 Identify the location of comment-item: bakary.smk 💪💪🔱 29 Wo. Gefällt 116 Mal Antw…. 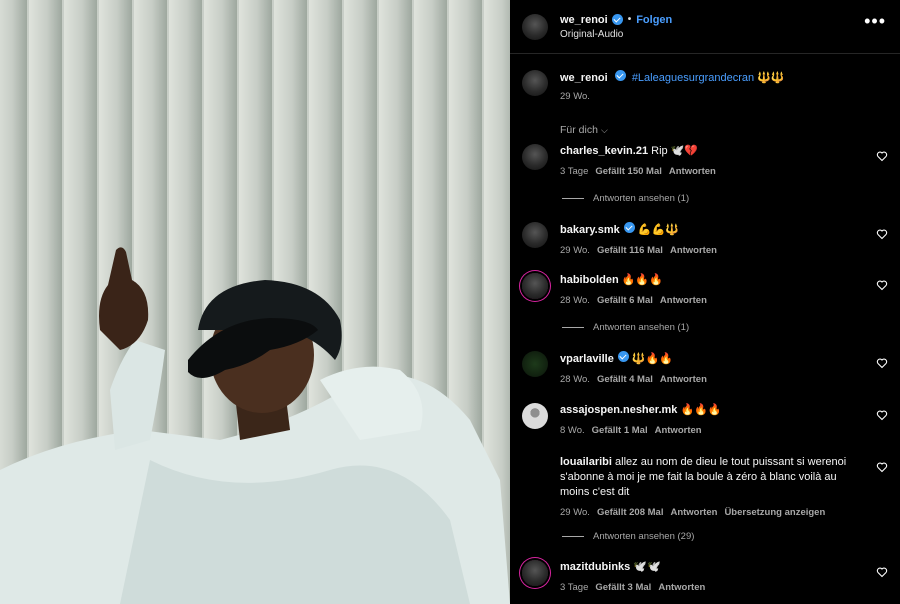
(705, 239).